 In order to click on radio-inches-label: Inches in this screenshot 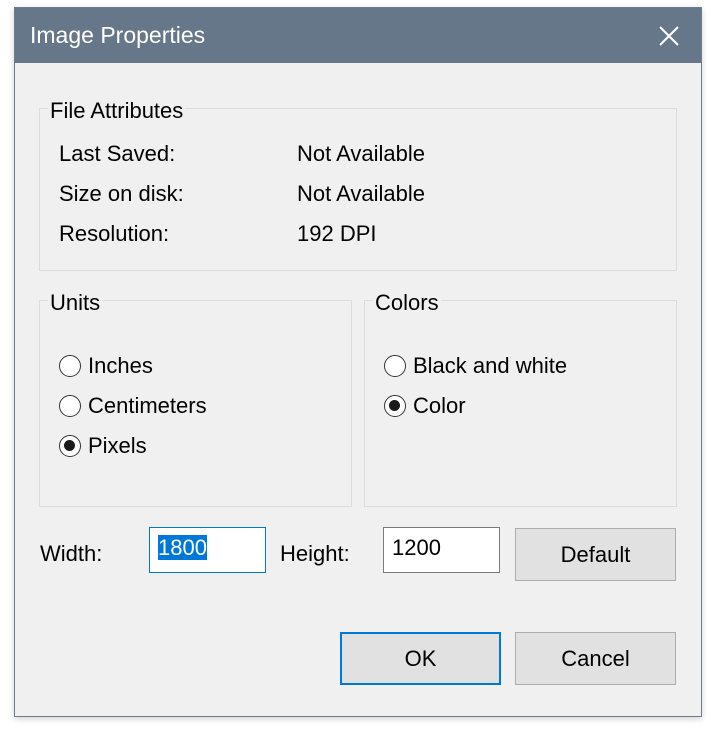, I will do `click(120, 365)`.